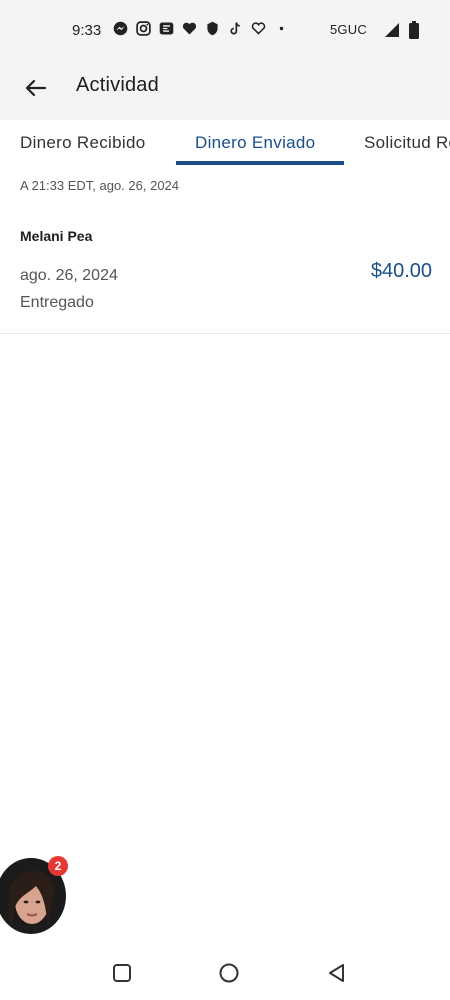 The image size is (450, 1000). What do you see at coordinates (260, 163) in the screenshot?
I see `active-tab-indicator` at bounding box center [260, 163].